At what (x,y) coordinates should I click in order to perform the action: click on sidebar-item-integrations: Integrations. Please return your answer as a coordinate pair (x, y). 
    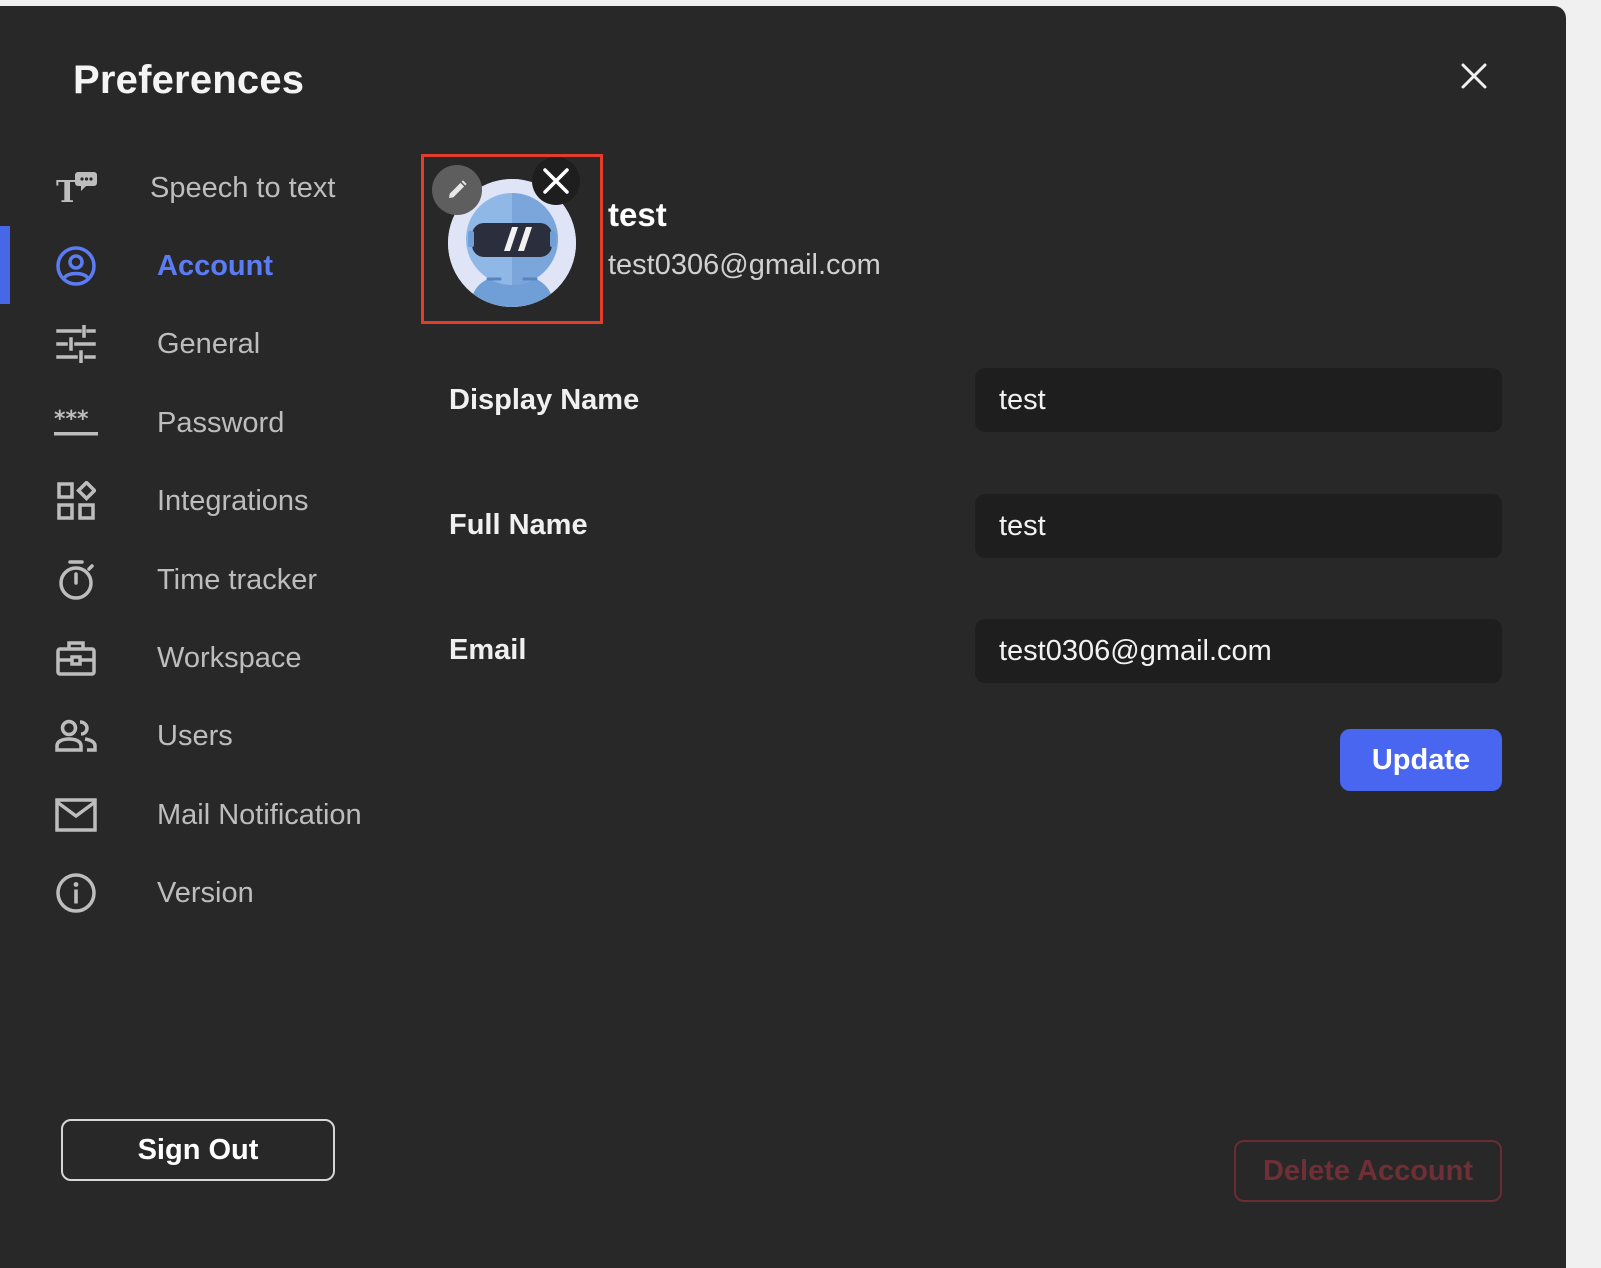
    Looking at the image, I should click on (220, 501).